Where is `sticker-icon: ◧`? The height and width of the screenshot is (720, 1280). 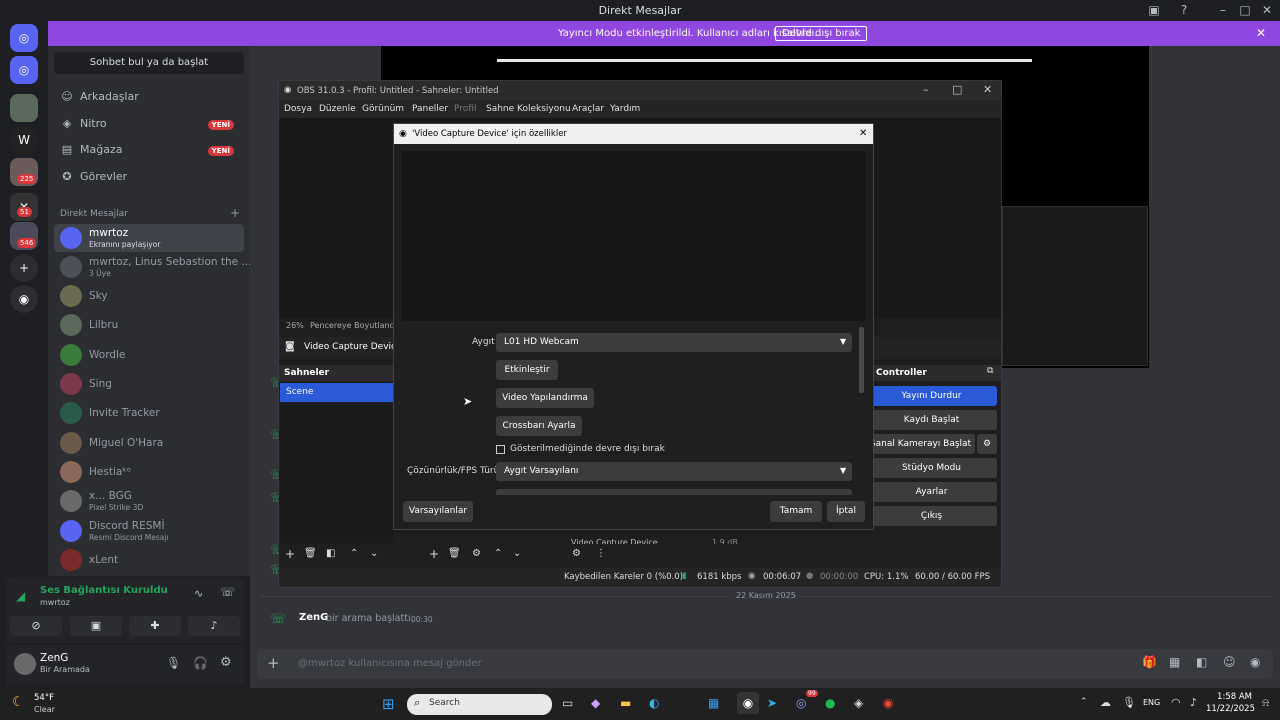
sticker-icon: ◧ is located at coordinates (1201, 662).